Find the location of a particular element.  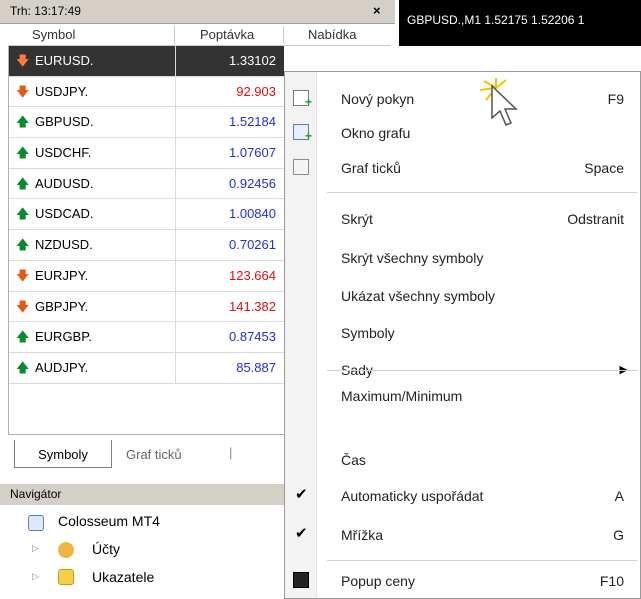

menu-item-label: Graf ticků is located at coordinates (371, 168).